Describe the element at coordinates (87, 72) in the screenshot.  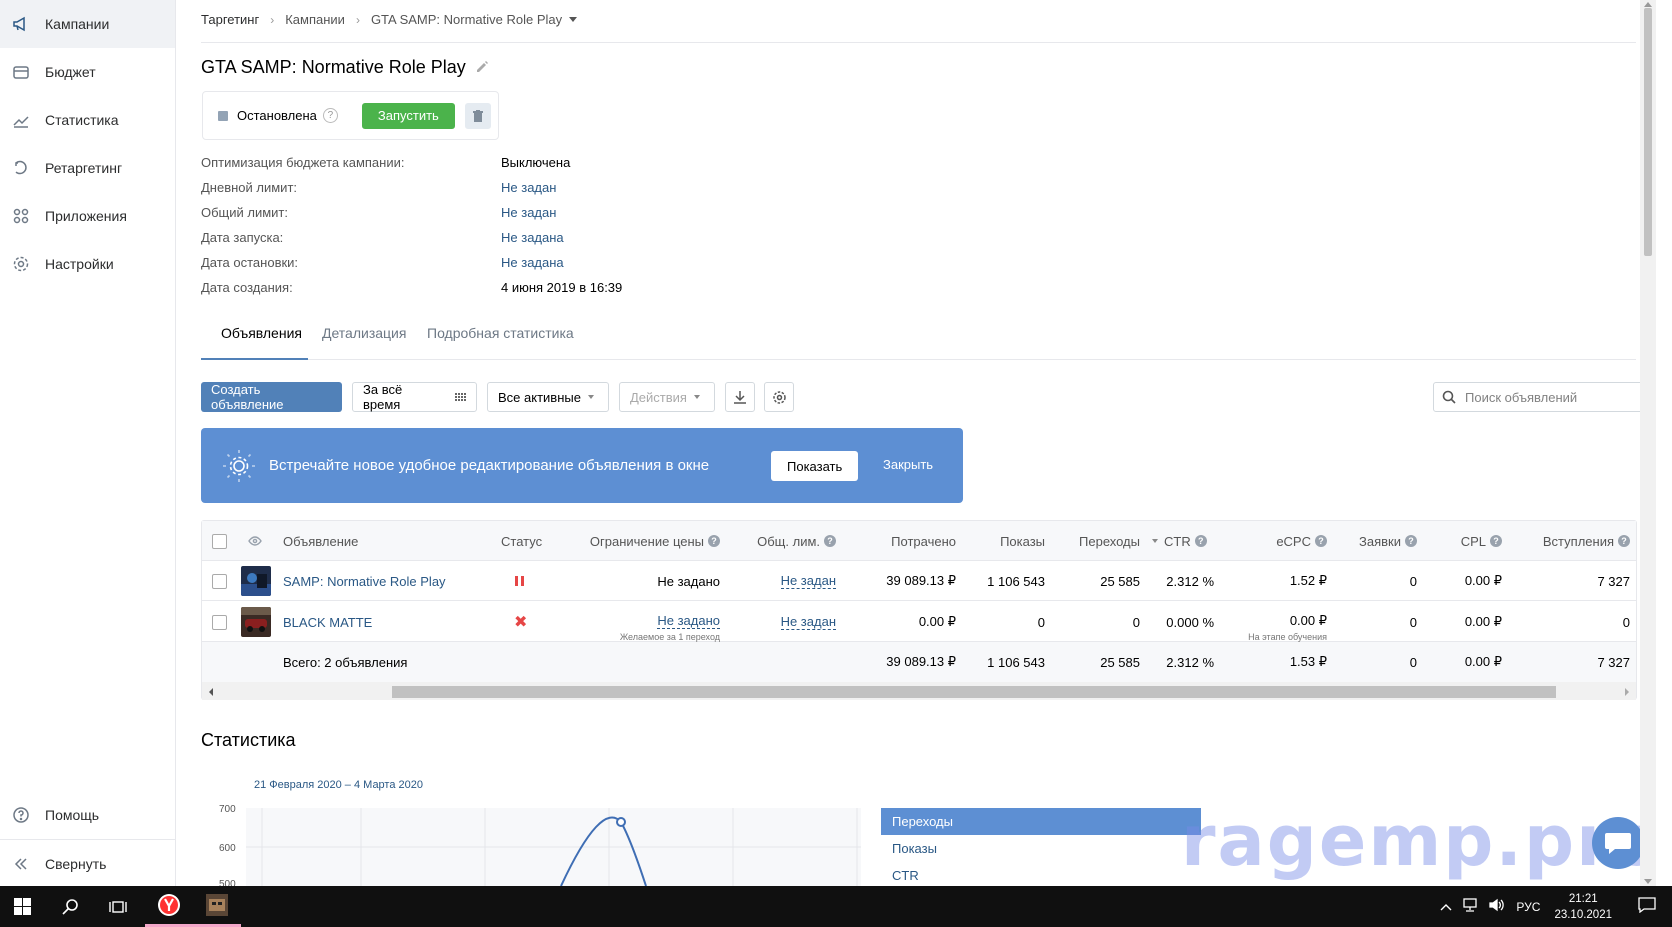
I see `sidebar-item-budget: Бюджет` at that location.